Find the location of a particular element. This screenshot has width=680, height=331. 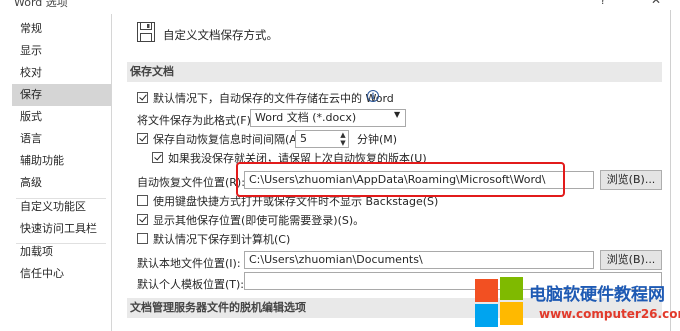

save-format-value: Word 文档 (*.docx) is located at coordinates (306, 117).